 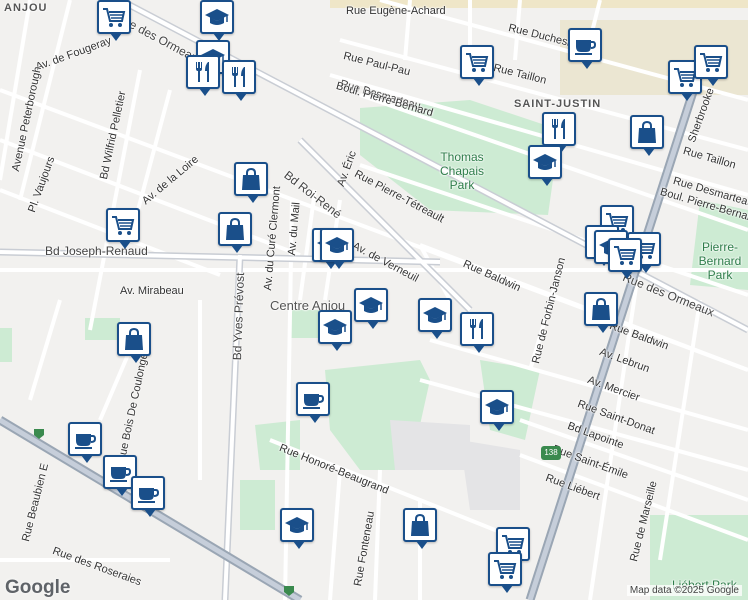 I want to click on google-logo: Google, so click(x=38, y=587).